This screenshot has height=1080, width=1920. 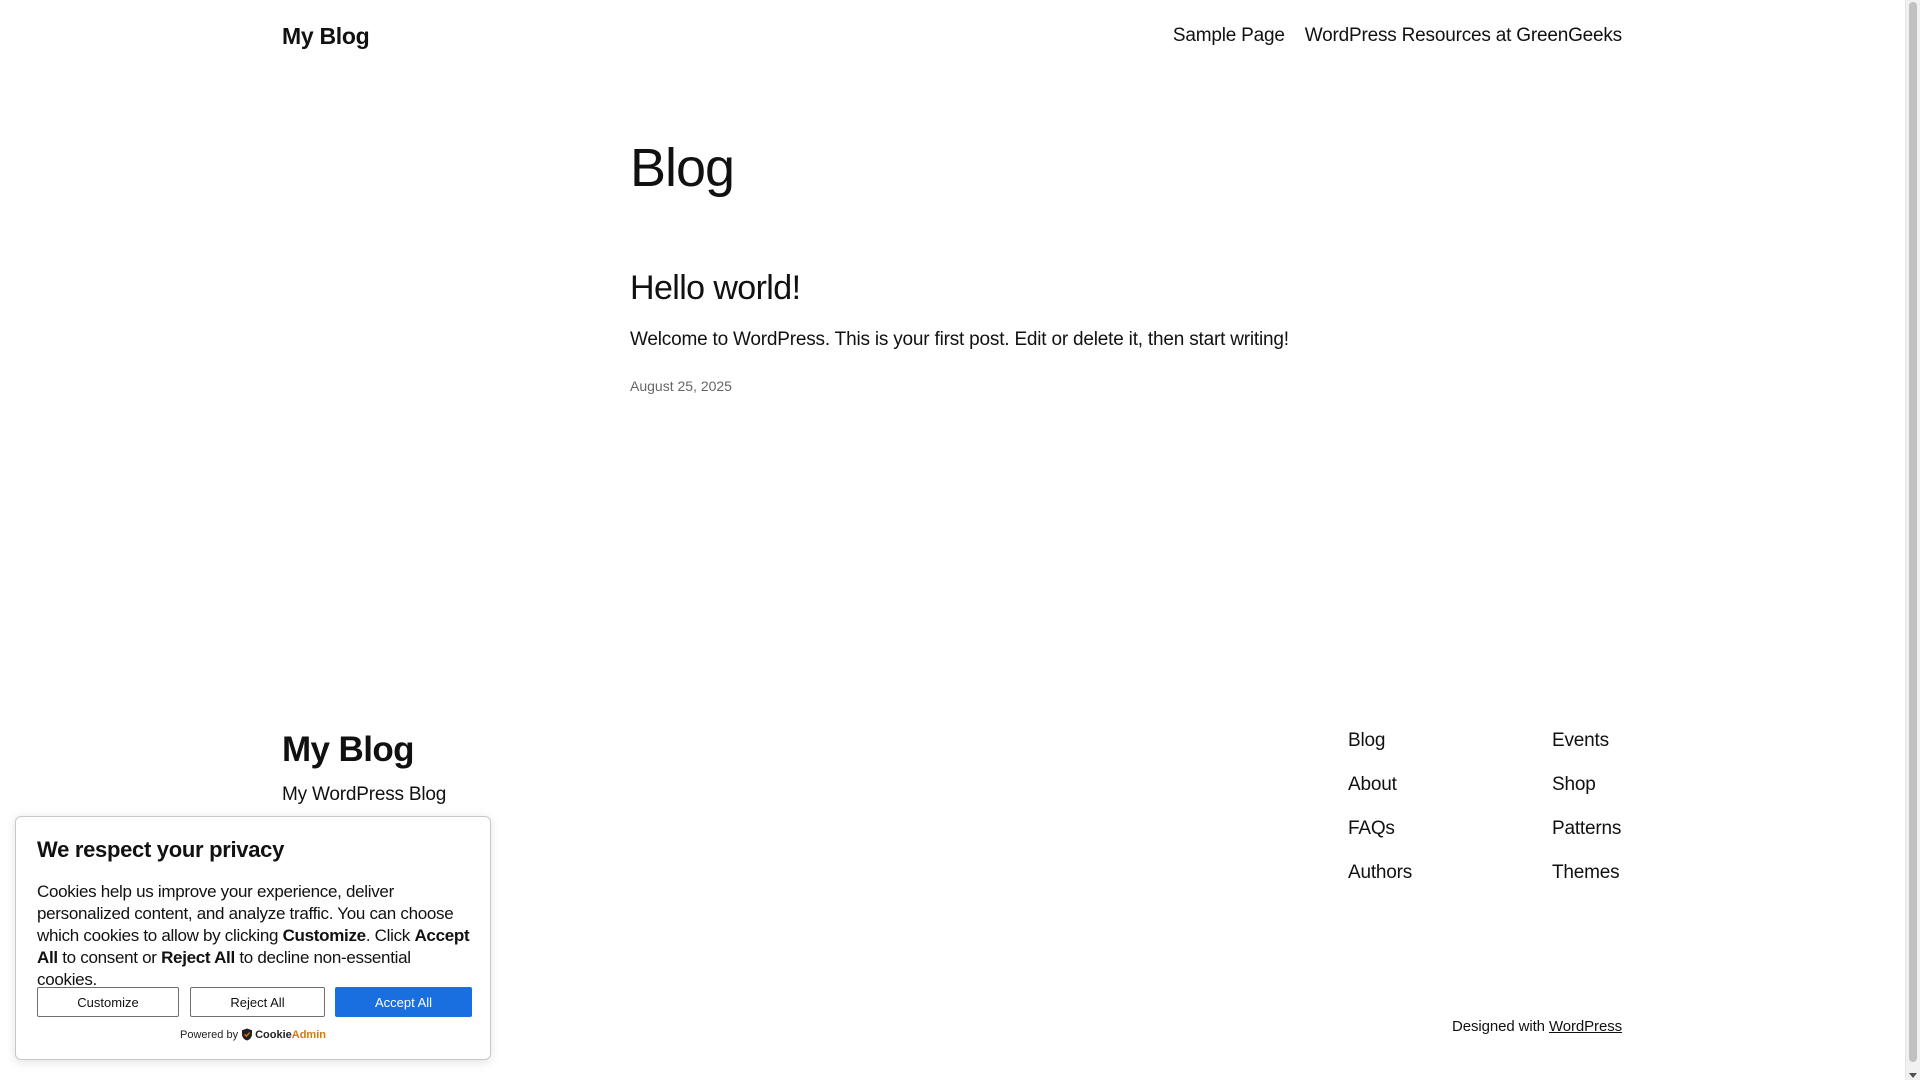 What do you see at coordinates (1913, 1075) in the screenshot?
I see `chevron-down-icon` at bounding box center [1913, 1075].